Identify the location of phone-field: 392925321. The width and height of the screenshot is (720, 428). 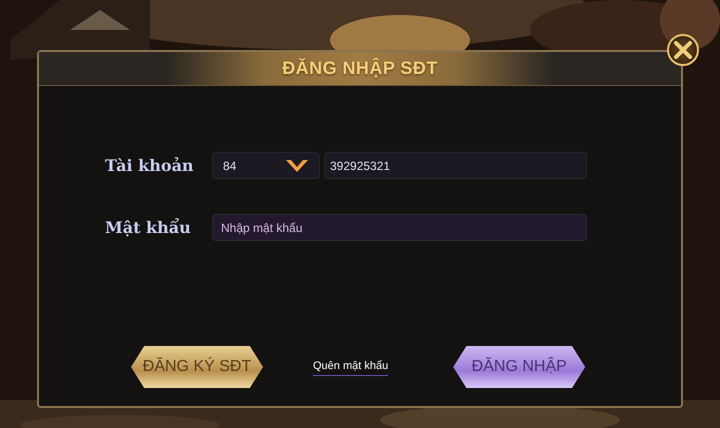
(455, 165).